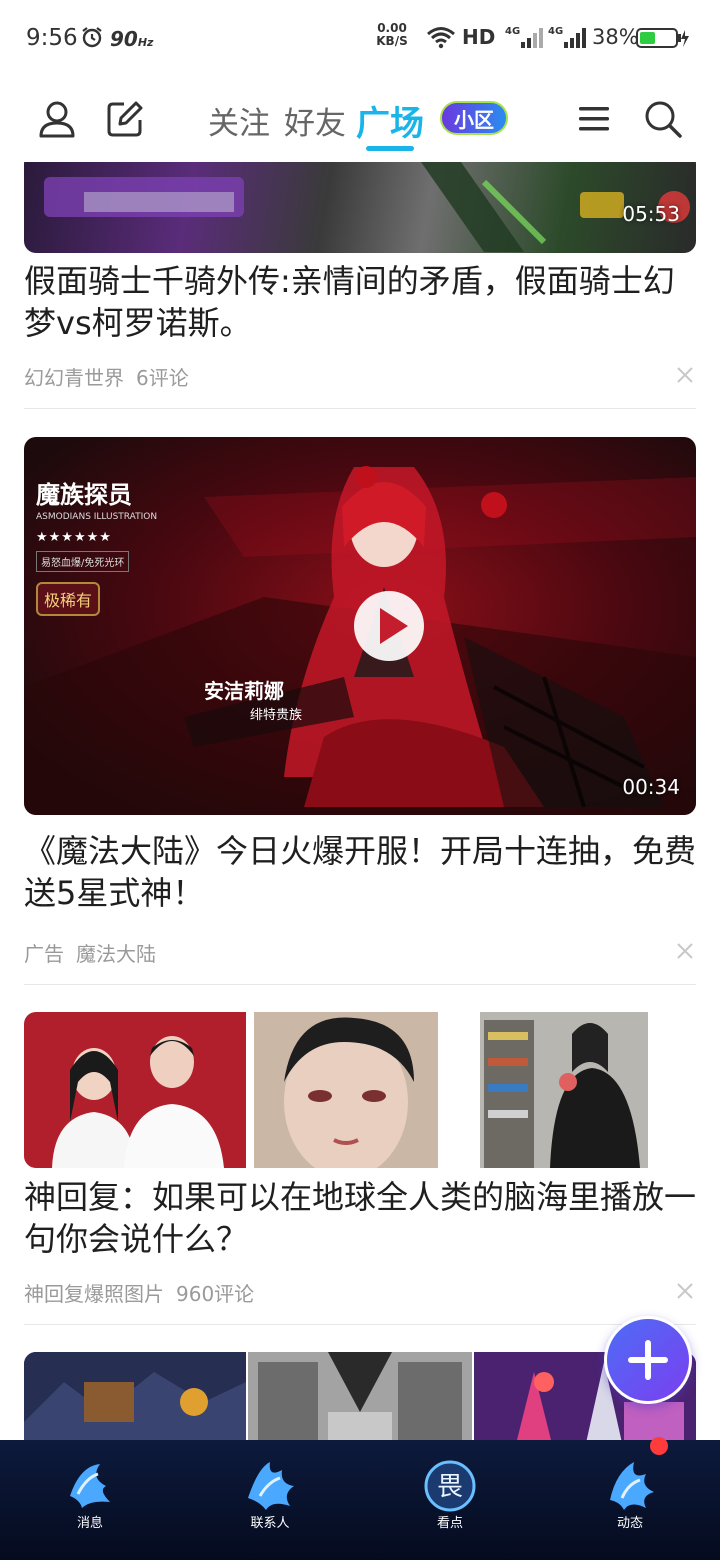 The height and width of the screenshot is (1560, 720). I want to click on community-badge: 小区, so click(474, 118).